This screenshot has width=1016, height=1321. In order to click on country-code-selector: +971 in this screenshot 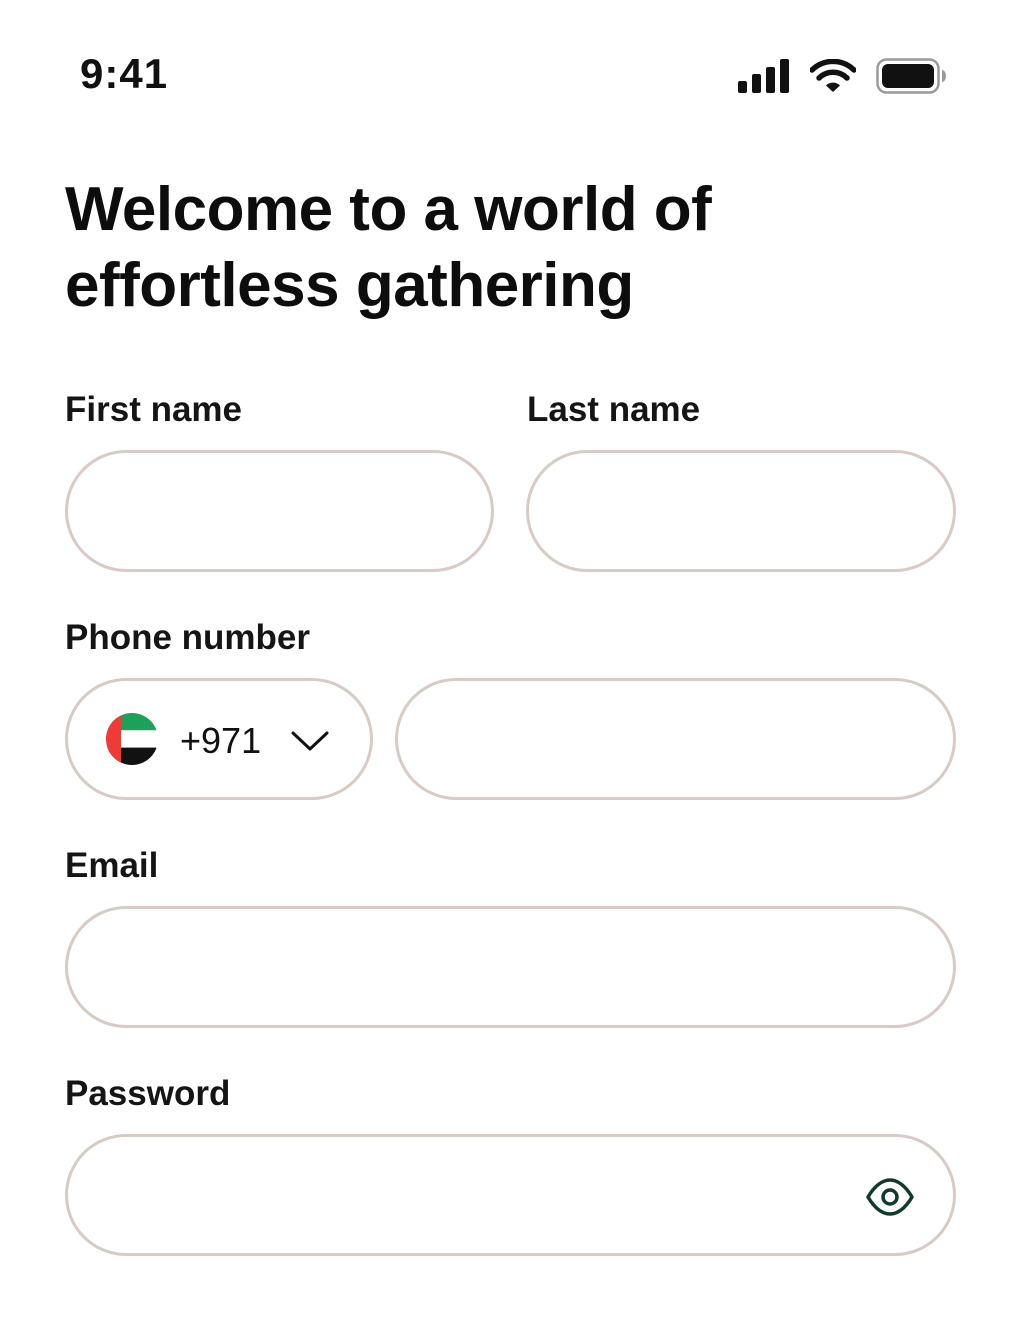, I will do `click(219, 739)`.